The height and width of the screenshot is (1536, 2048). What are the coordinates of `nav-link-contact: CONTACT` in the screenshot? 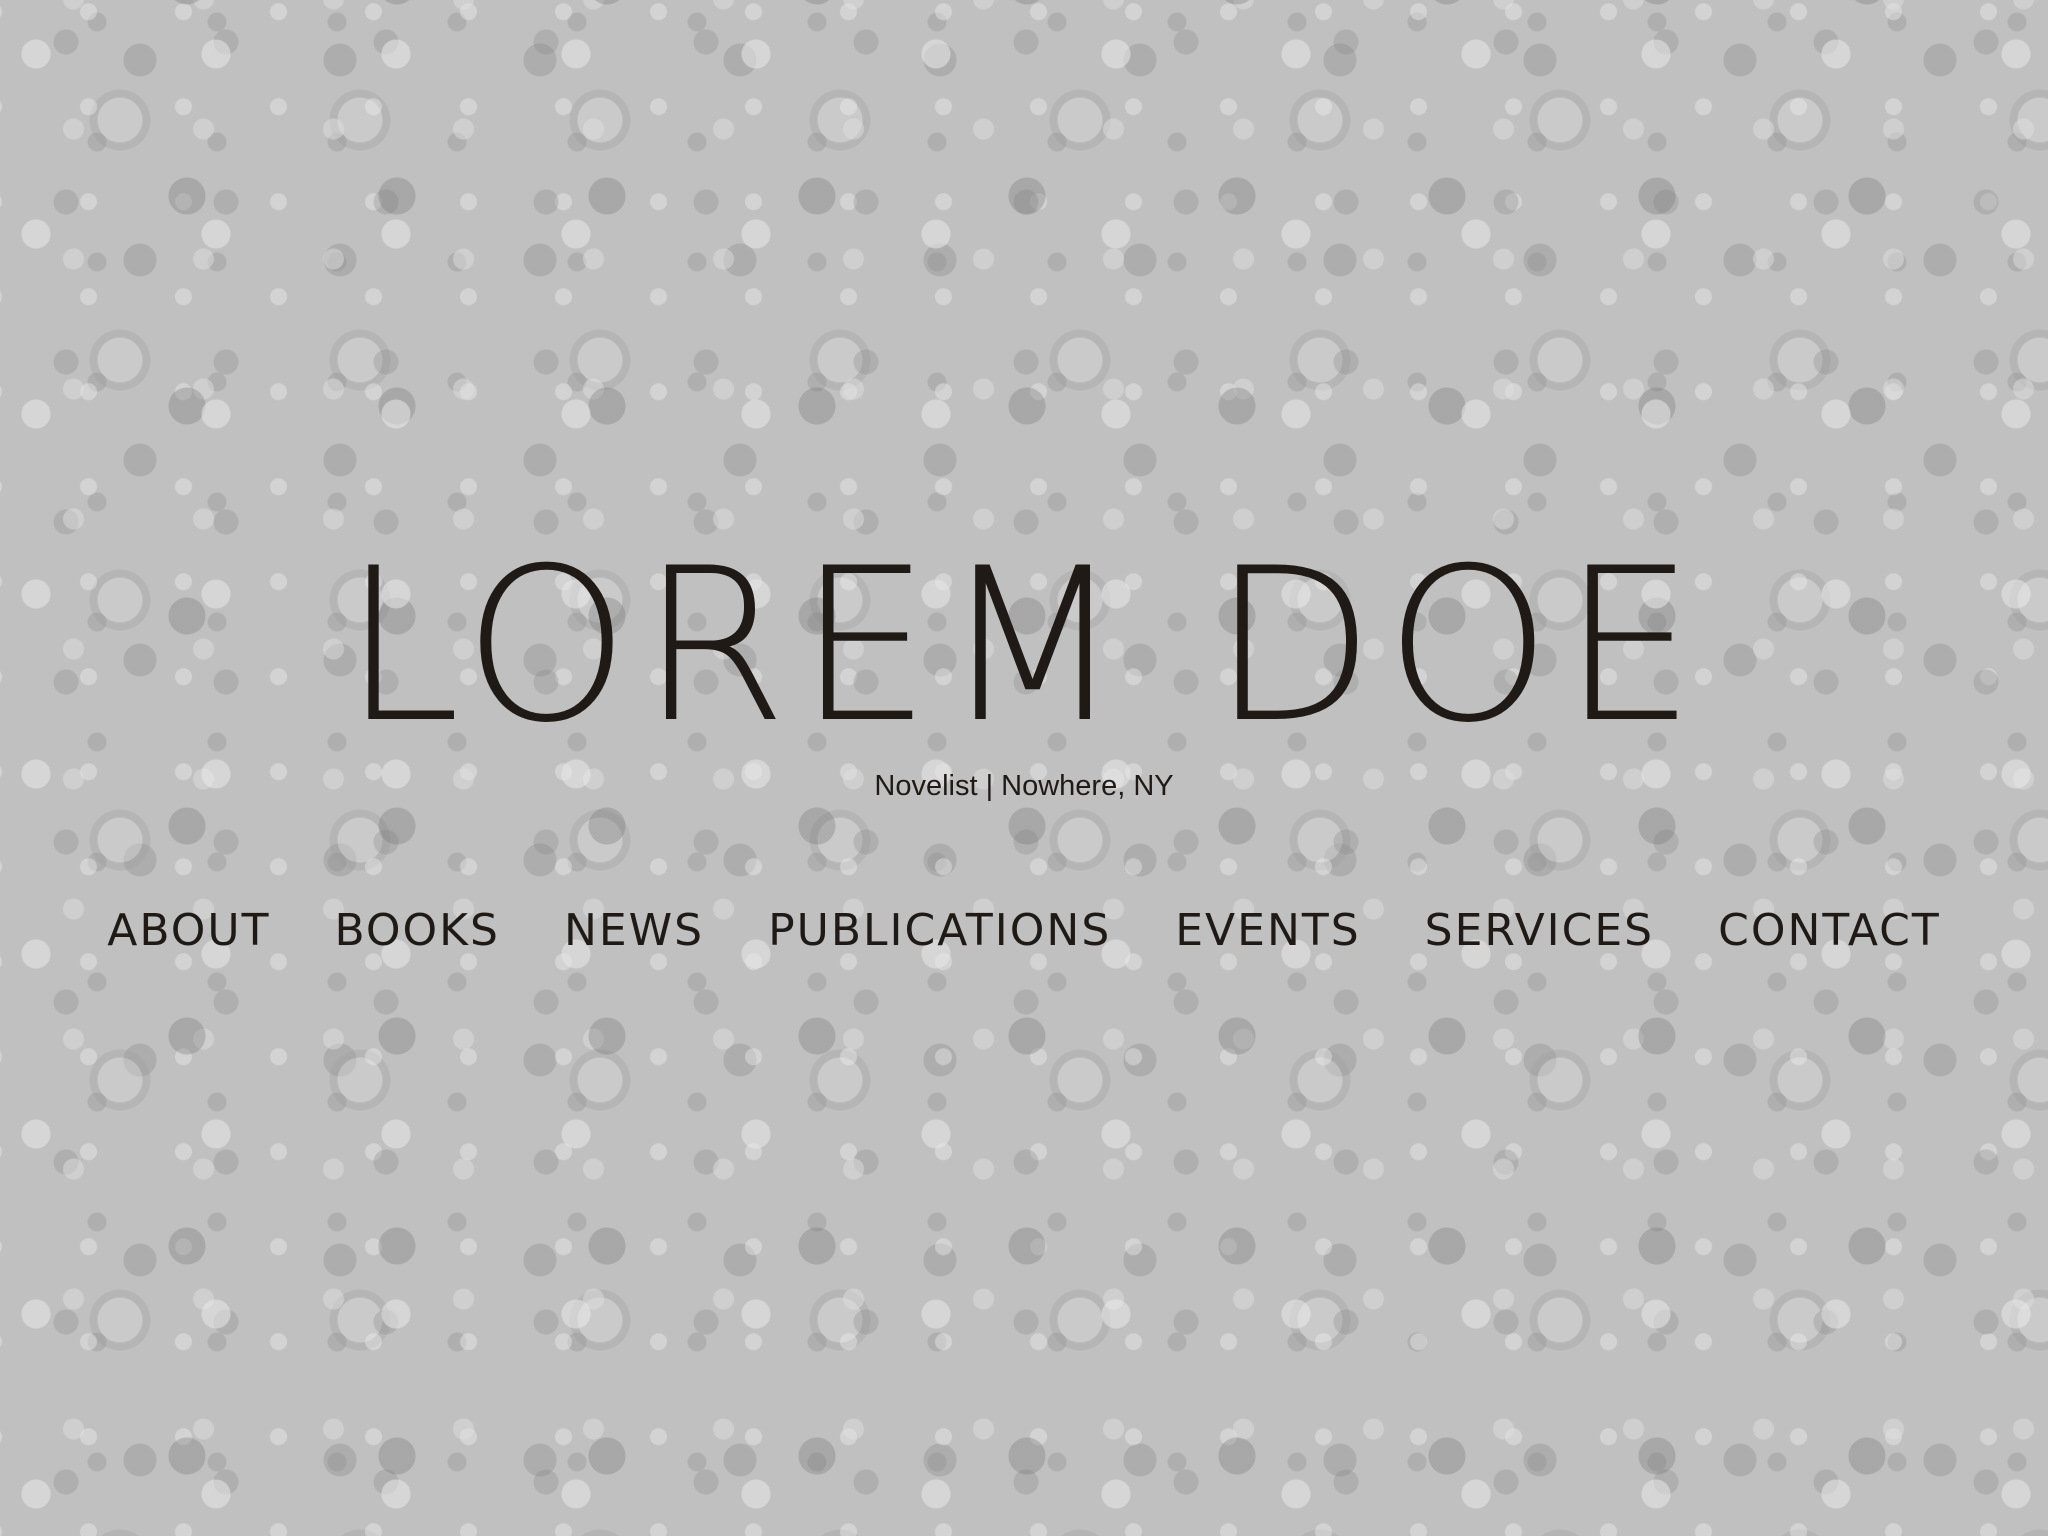 It's located at (1829, 930).